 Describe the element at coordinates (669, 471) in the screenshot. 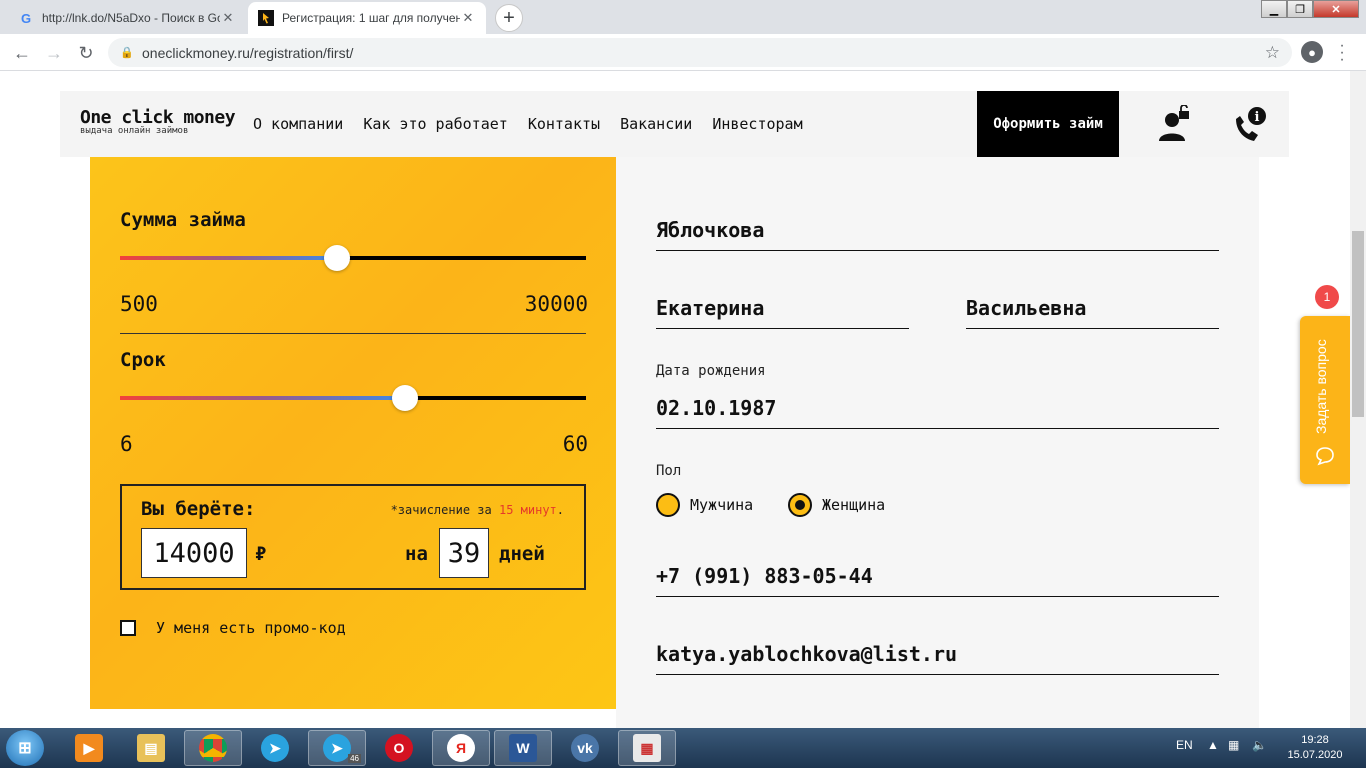

I see `gender-label: Пол` at that location.